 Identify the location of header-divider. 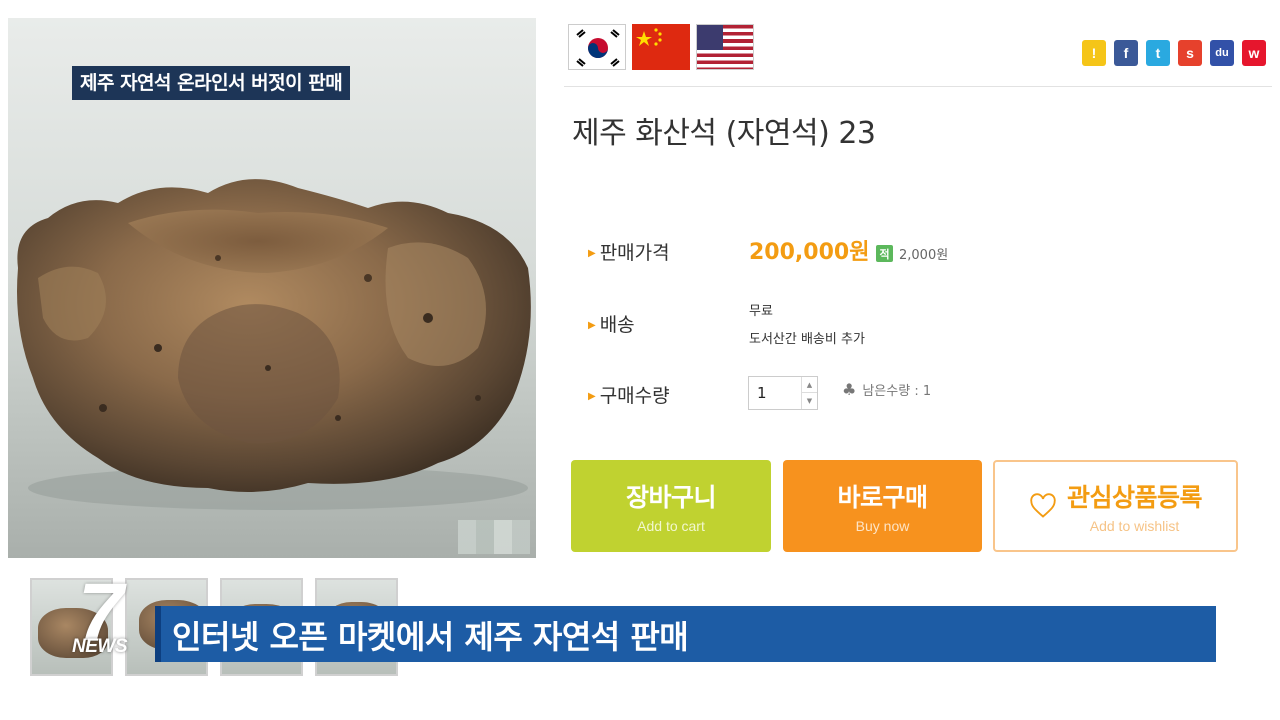
(918, 86).